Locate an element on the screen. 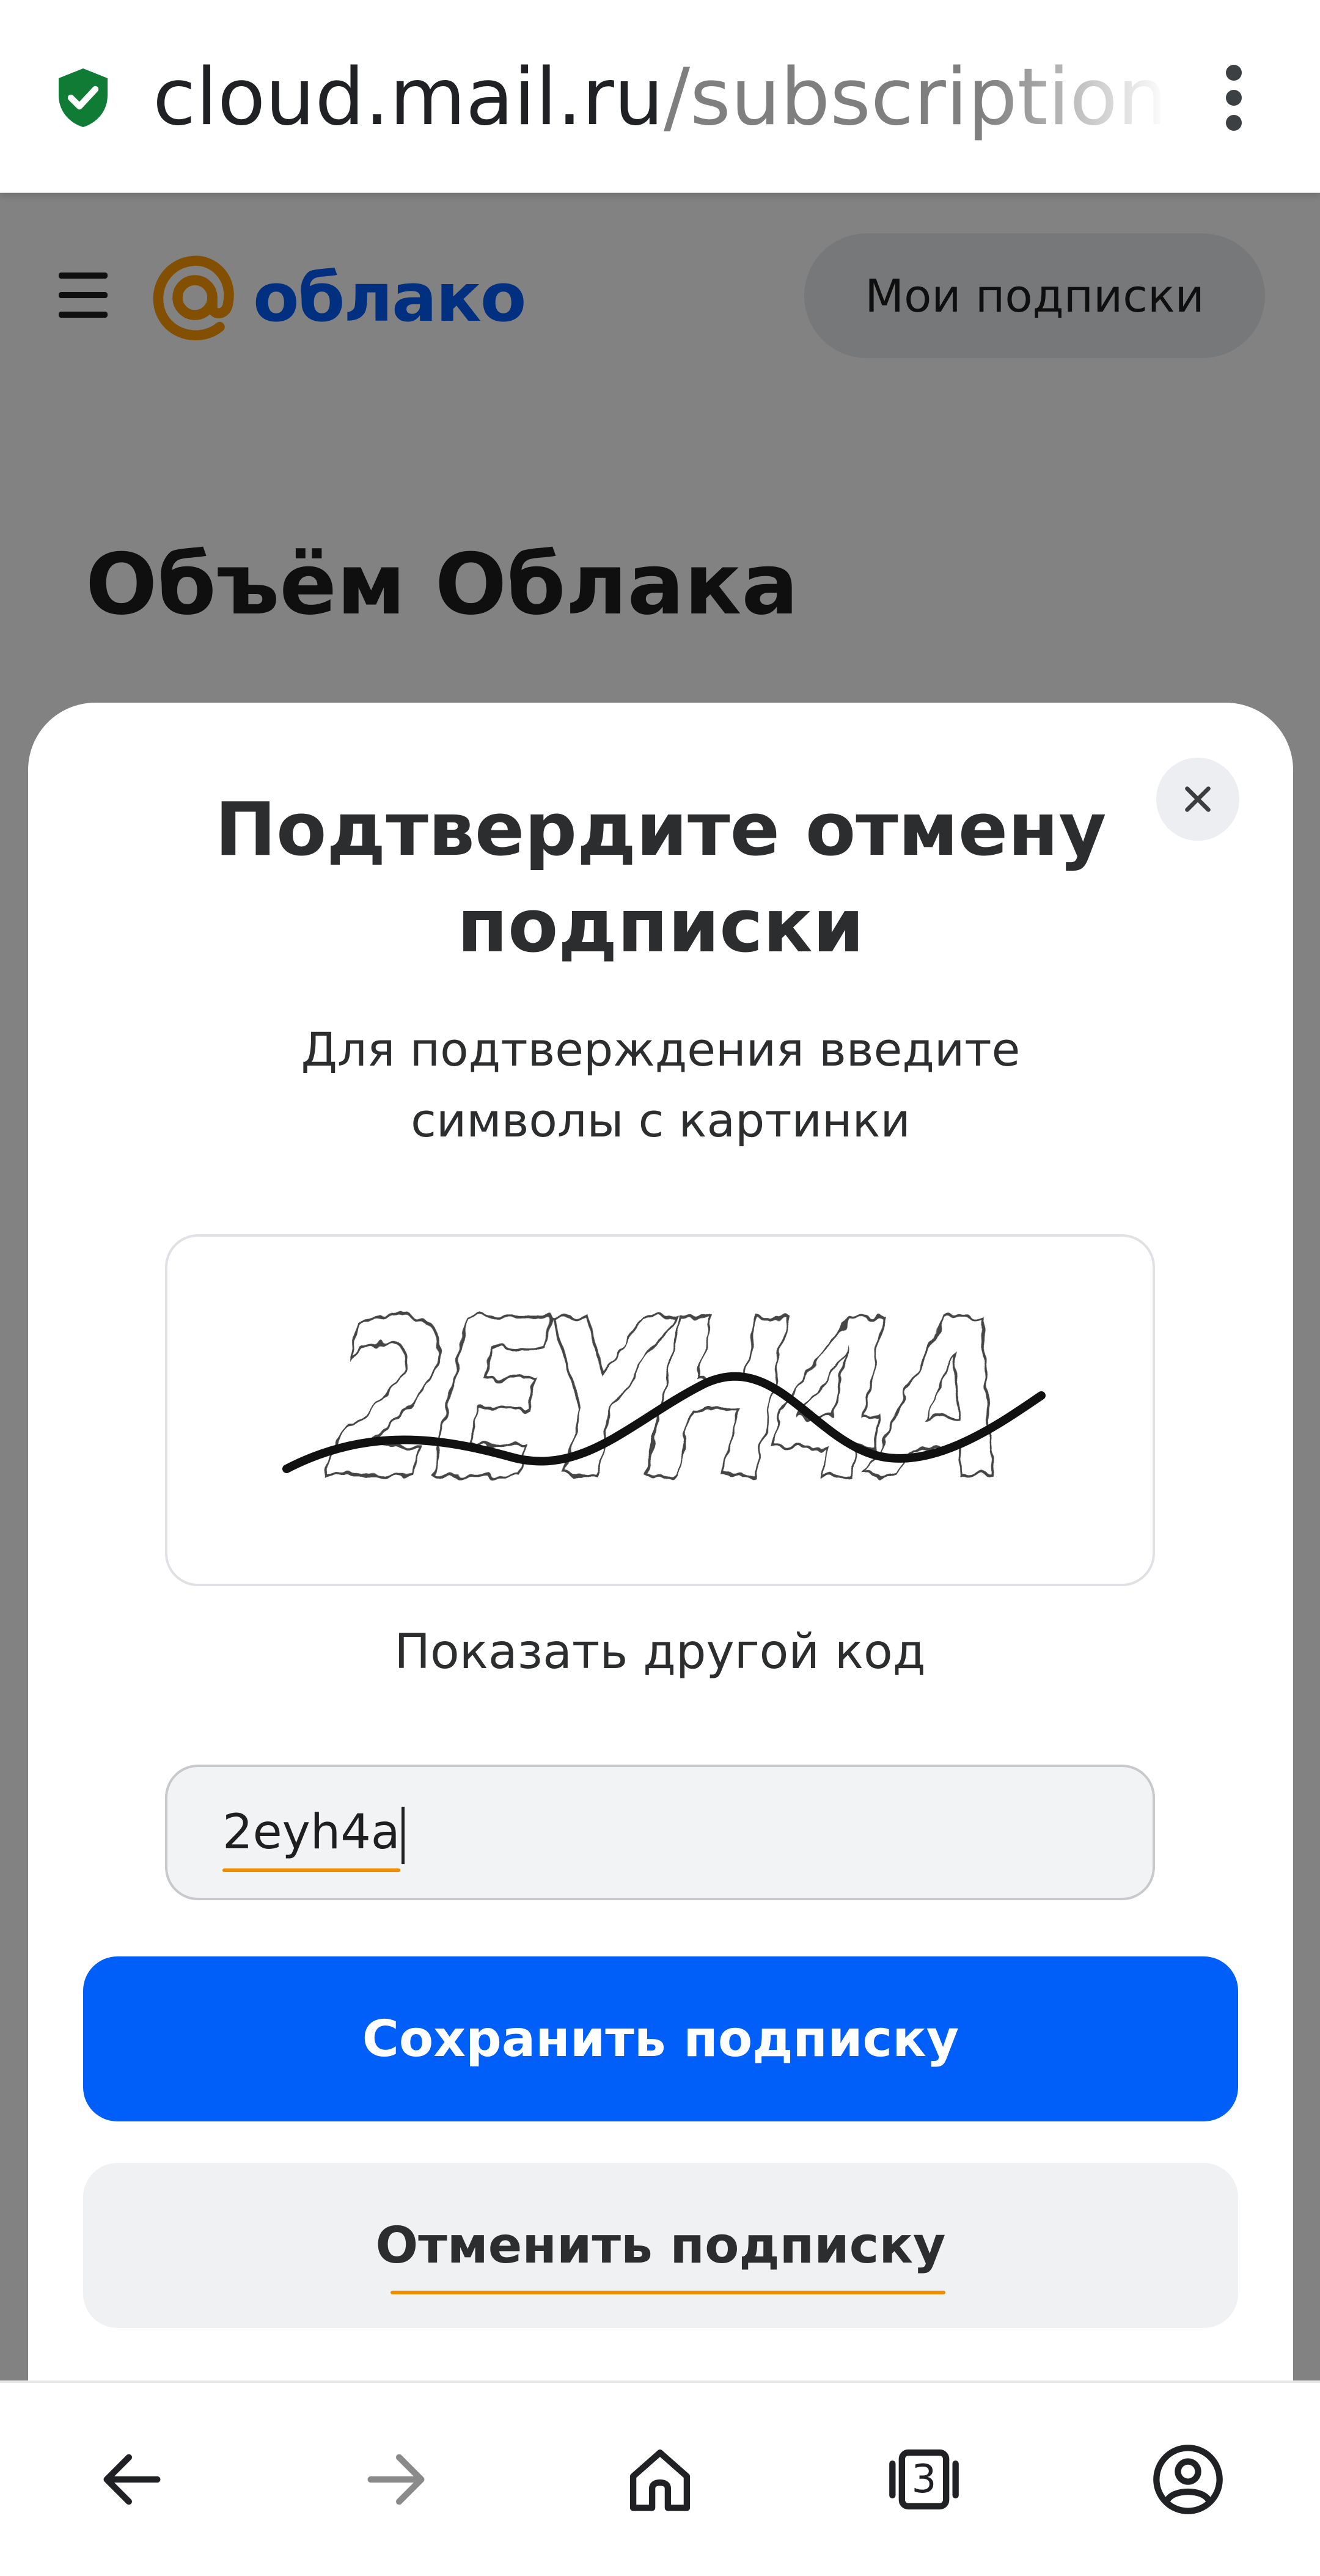  tabs-button: 3 is located at coordinates (924, 2479).